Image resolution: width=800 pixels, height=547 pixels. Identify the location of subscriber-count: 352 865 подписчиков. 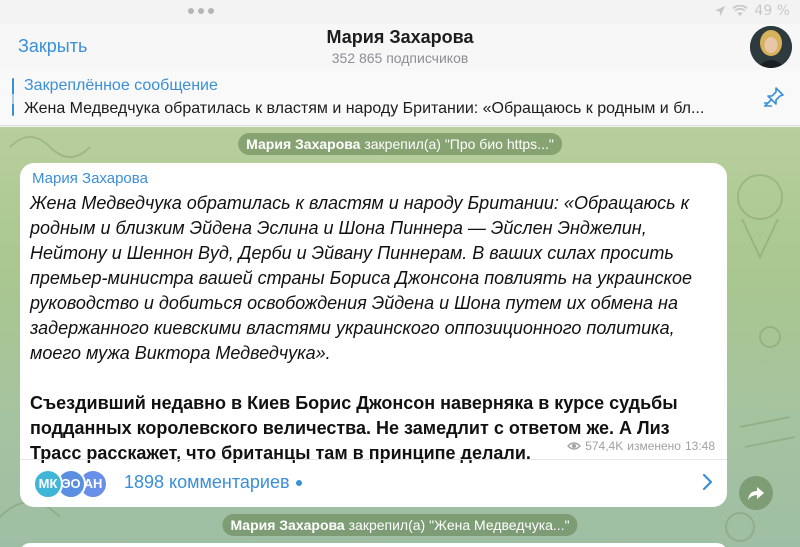
(400, 58).